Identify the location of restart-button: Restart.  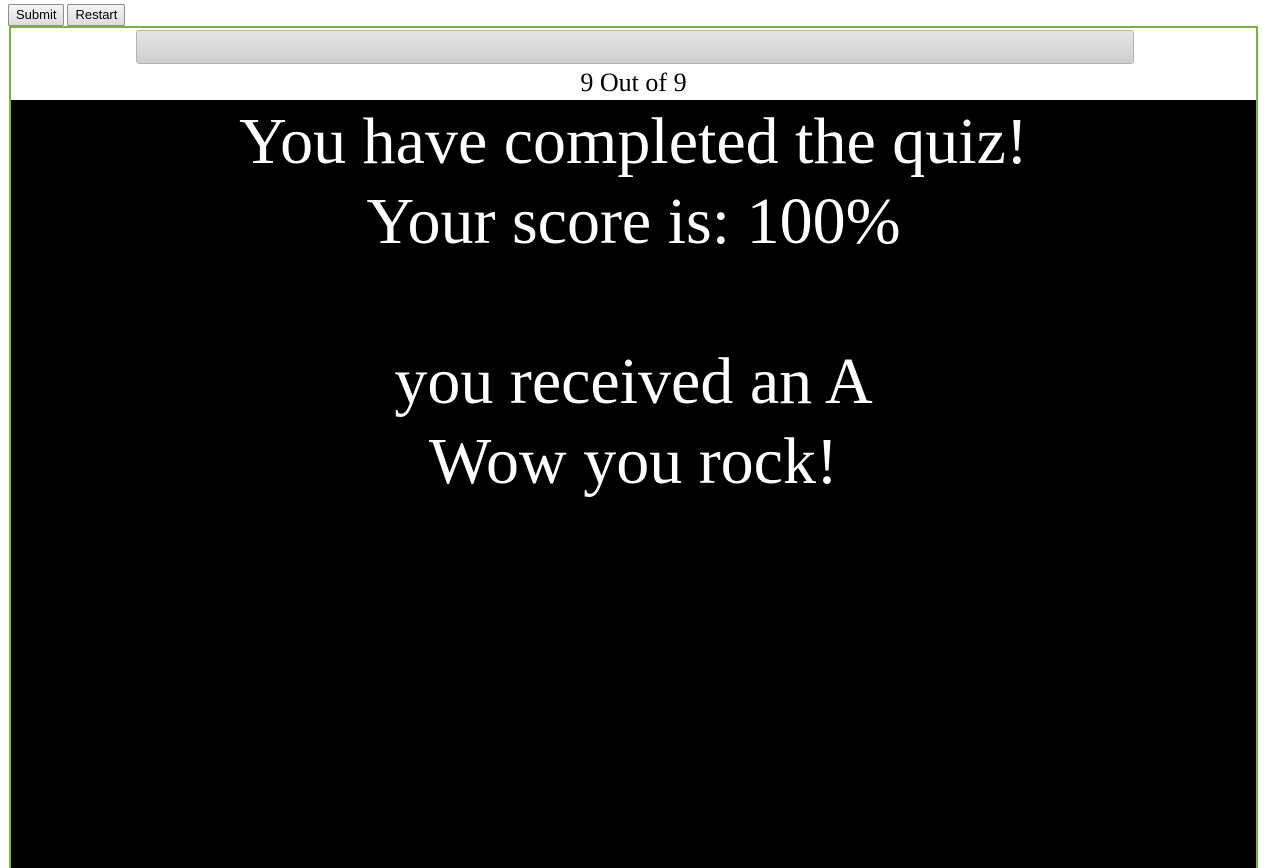
(96, 15).